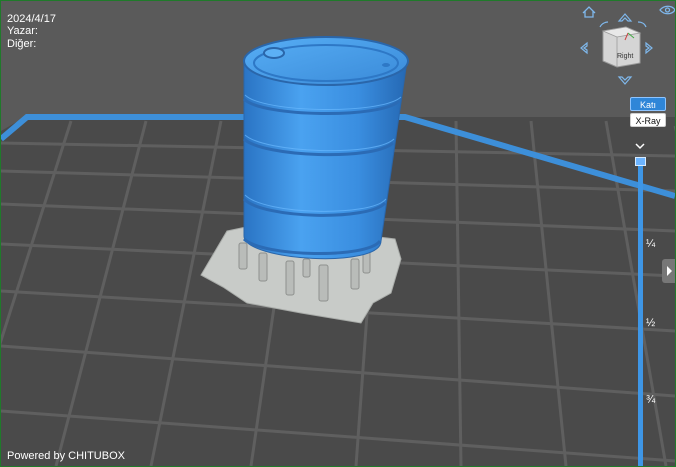 Image resolution: width=676 pixels, height=467 pixels. Describe the element at coordinates (604, 24) in the screenshot. I see `rotate-left-icon` at that location.